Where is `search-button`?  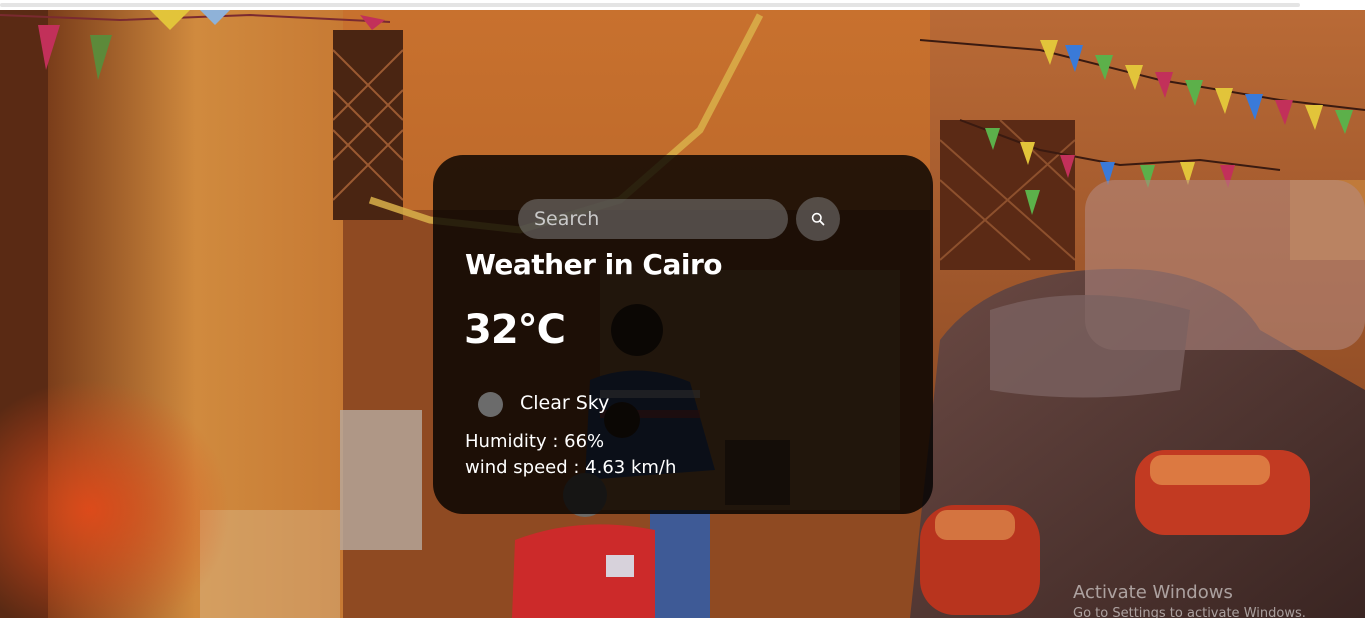
search-button is located at coordinates (818, 219).